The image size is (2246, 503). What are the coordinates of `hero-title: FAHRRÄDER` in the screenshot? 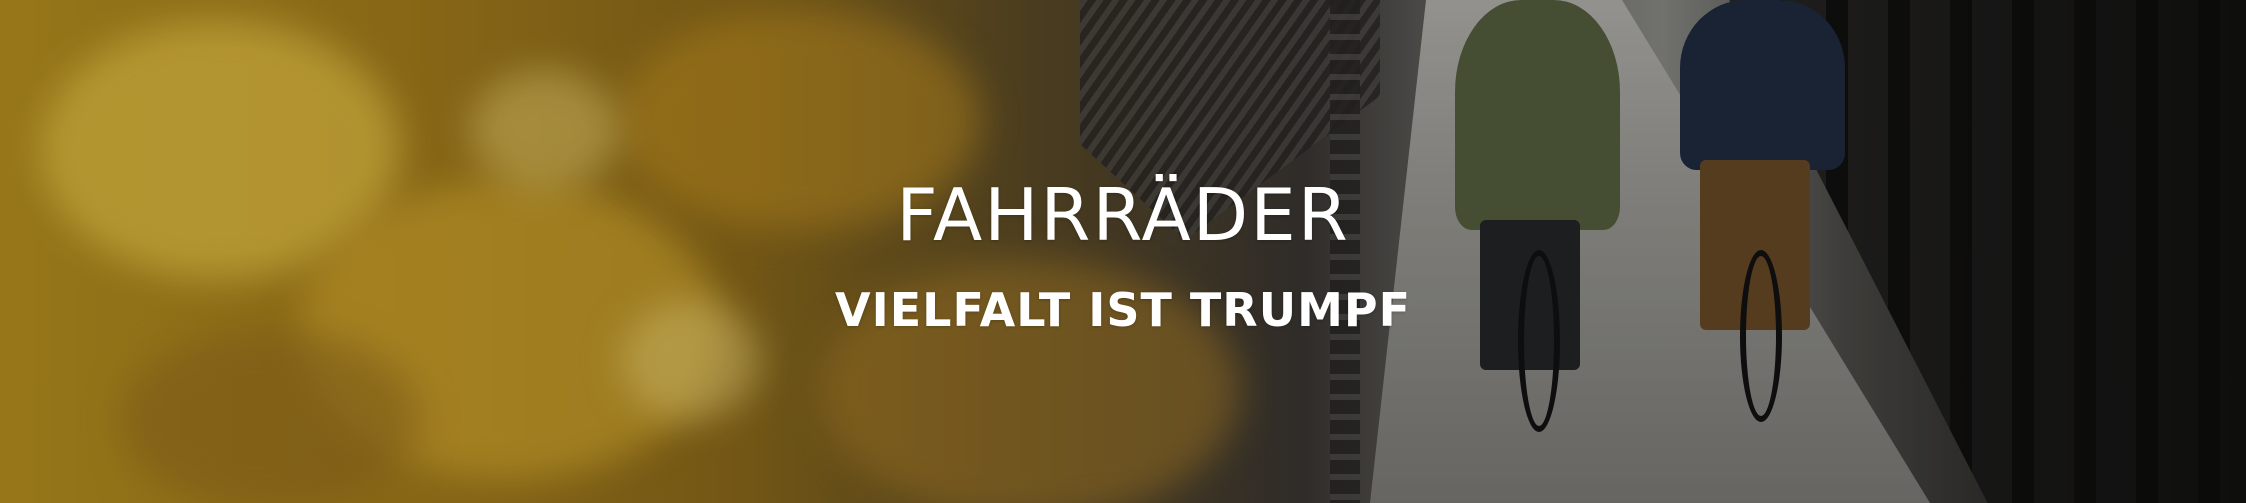 It's located at (1123, 215).